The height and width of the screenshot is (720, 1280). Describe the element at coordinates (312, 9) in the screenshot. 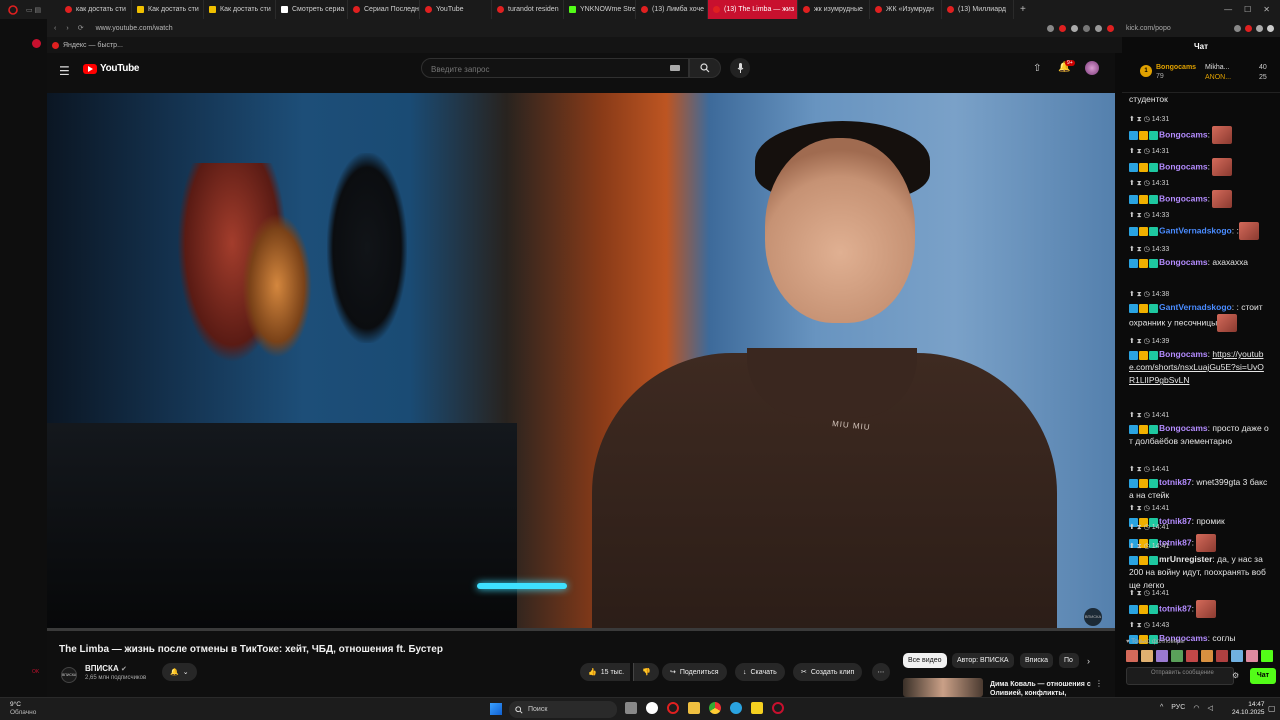

I see `browser-tab: Смотреть сериа` at that location.